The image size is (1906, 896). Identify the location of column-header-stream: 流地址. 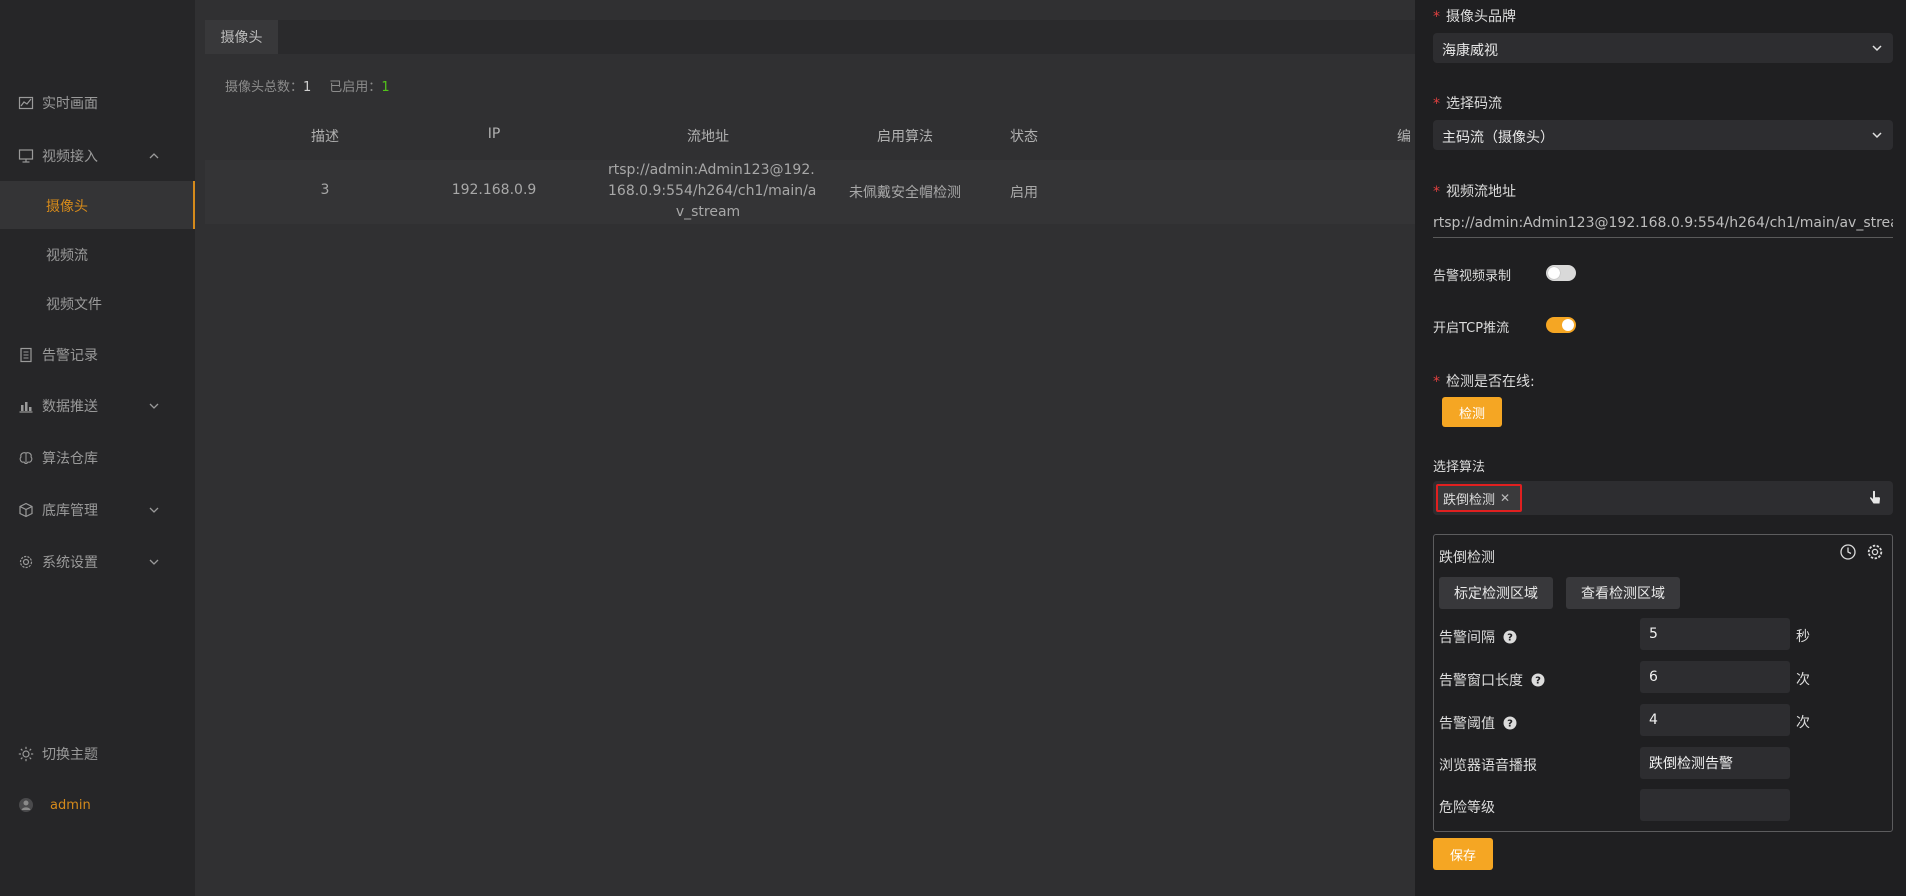
(708, 136).